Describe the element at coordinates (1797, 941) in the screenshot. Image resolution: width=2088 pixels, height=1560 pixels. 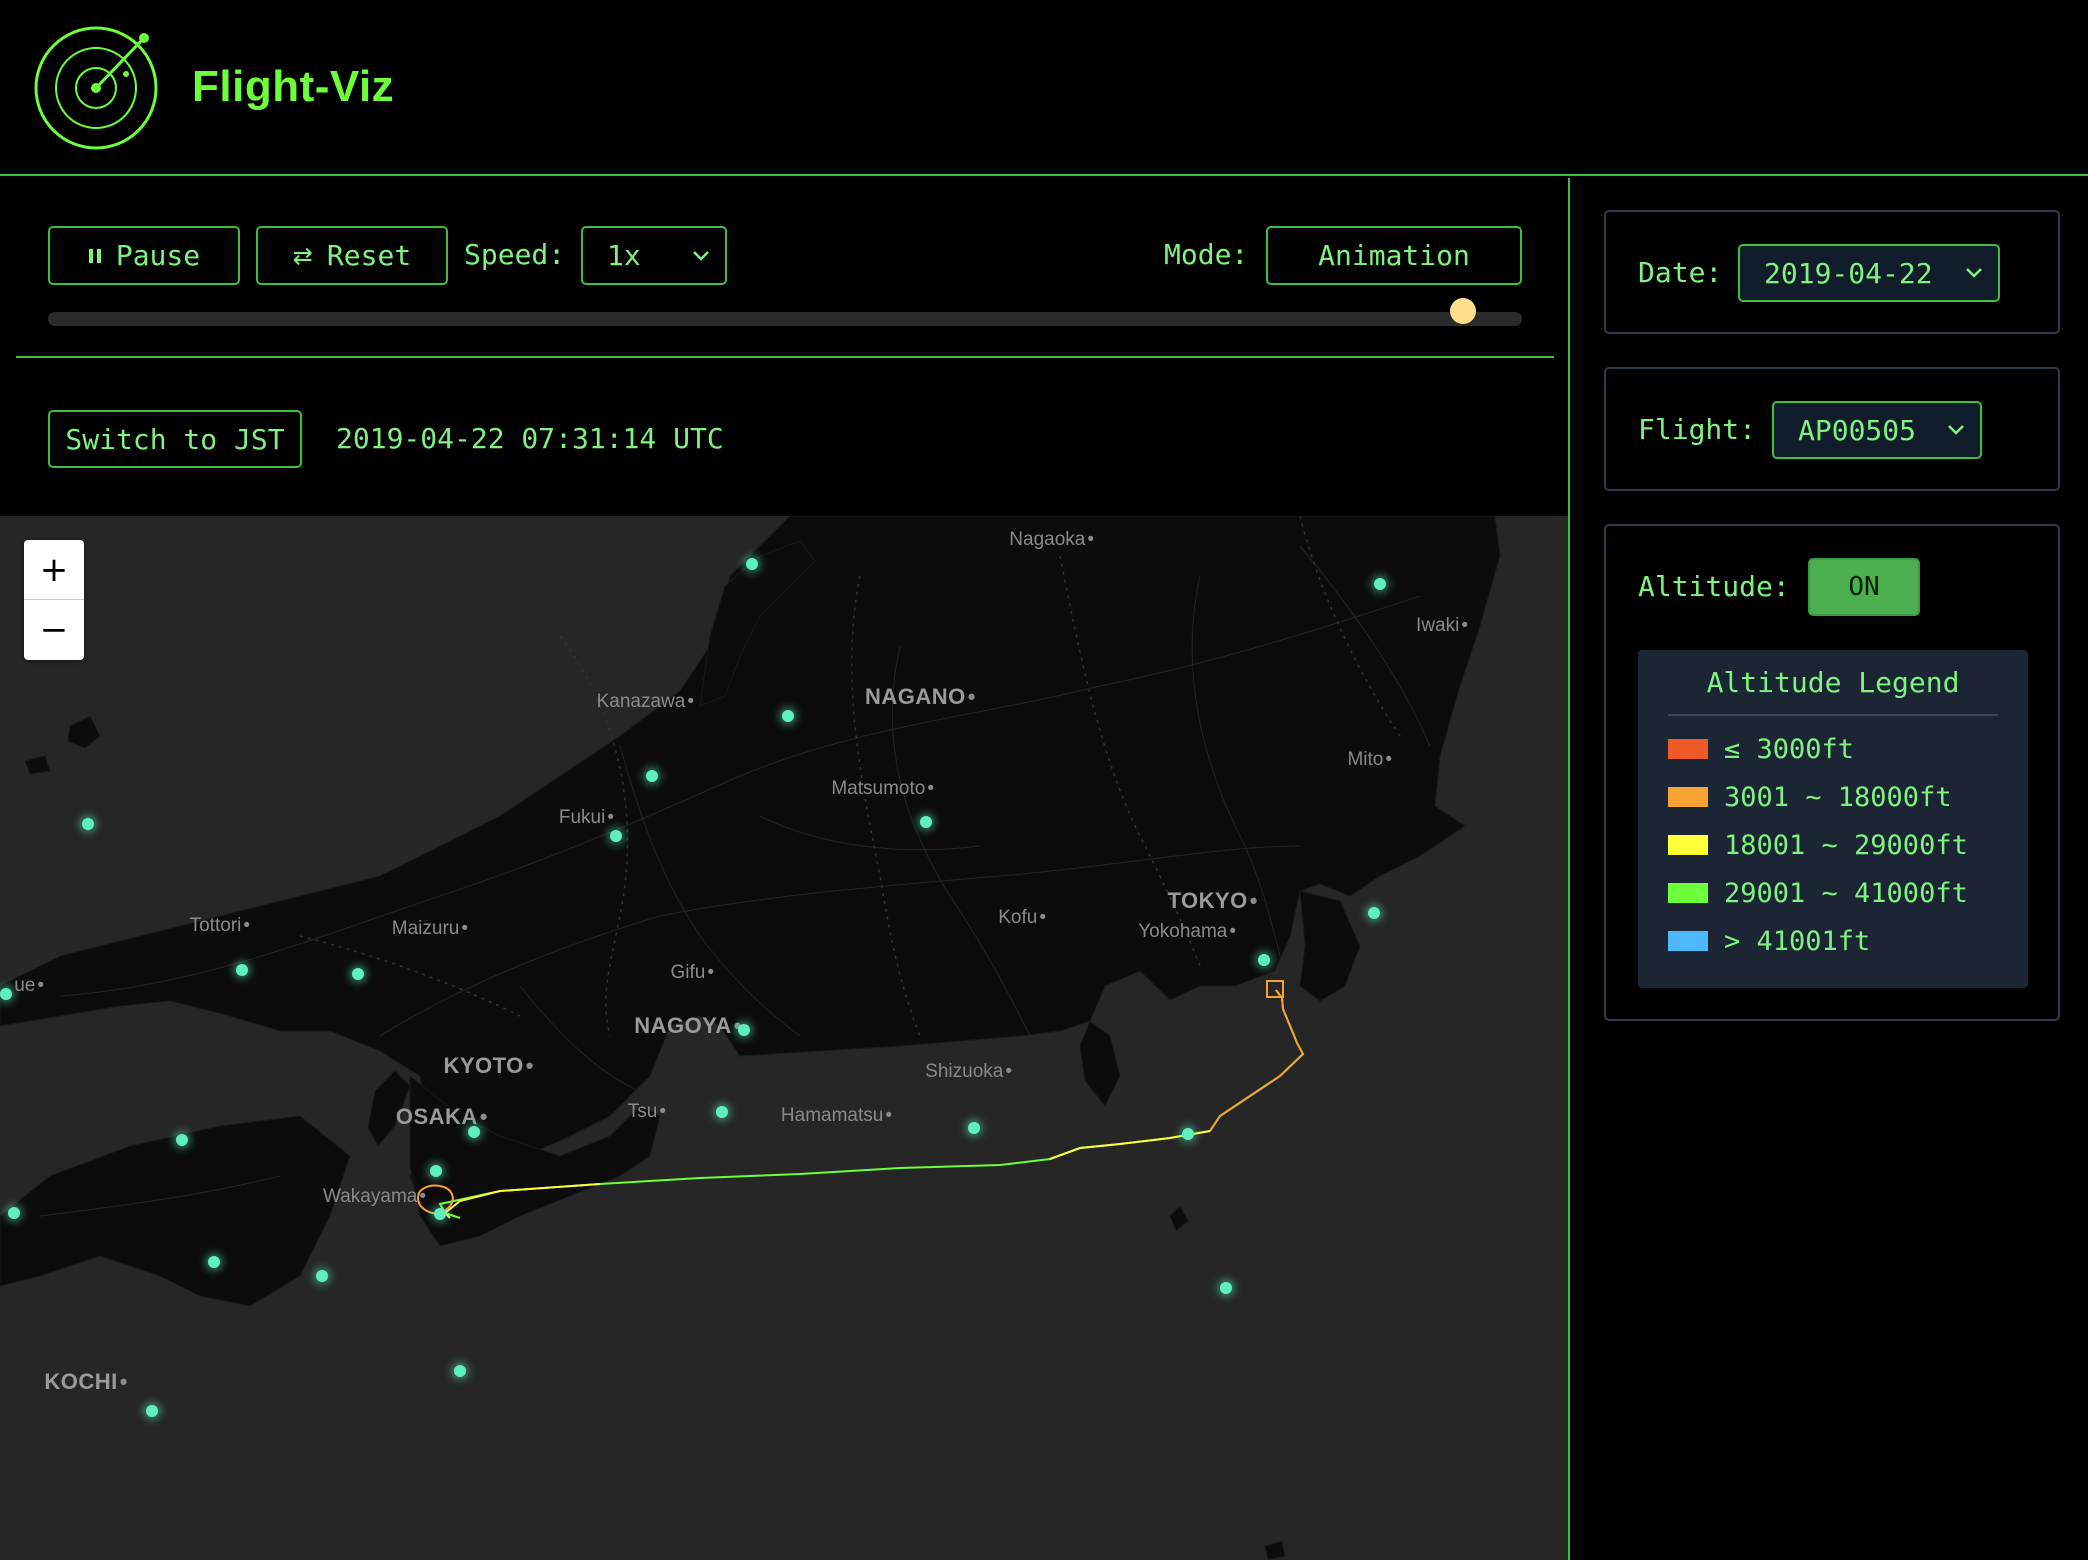
I see `legend-item-label: > 41001ft` at that location.